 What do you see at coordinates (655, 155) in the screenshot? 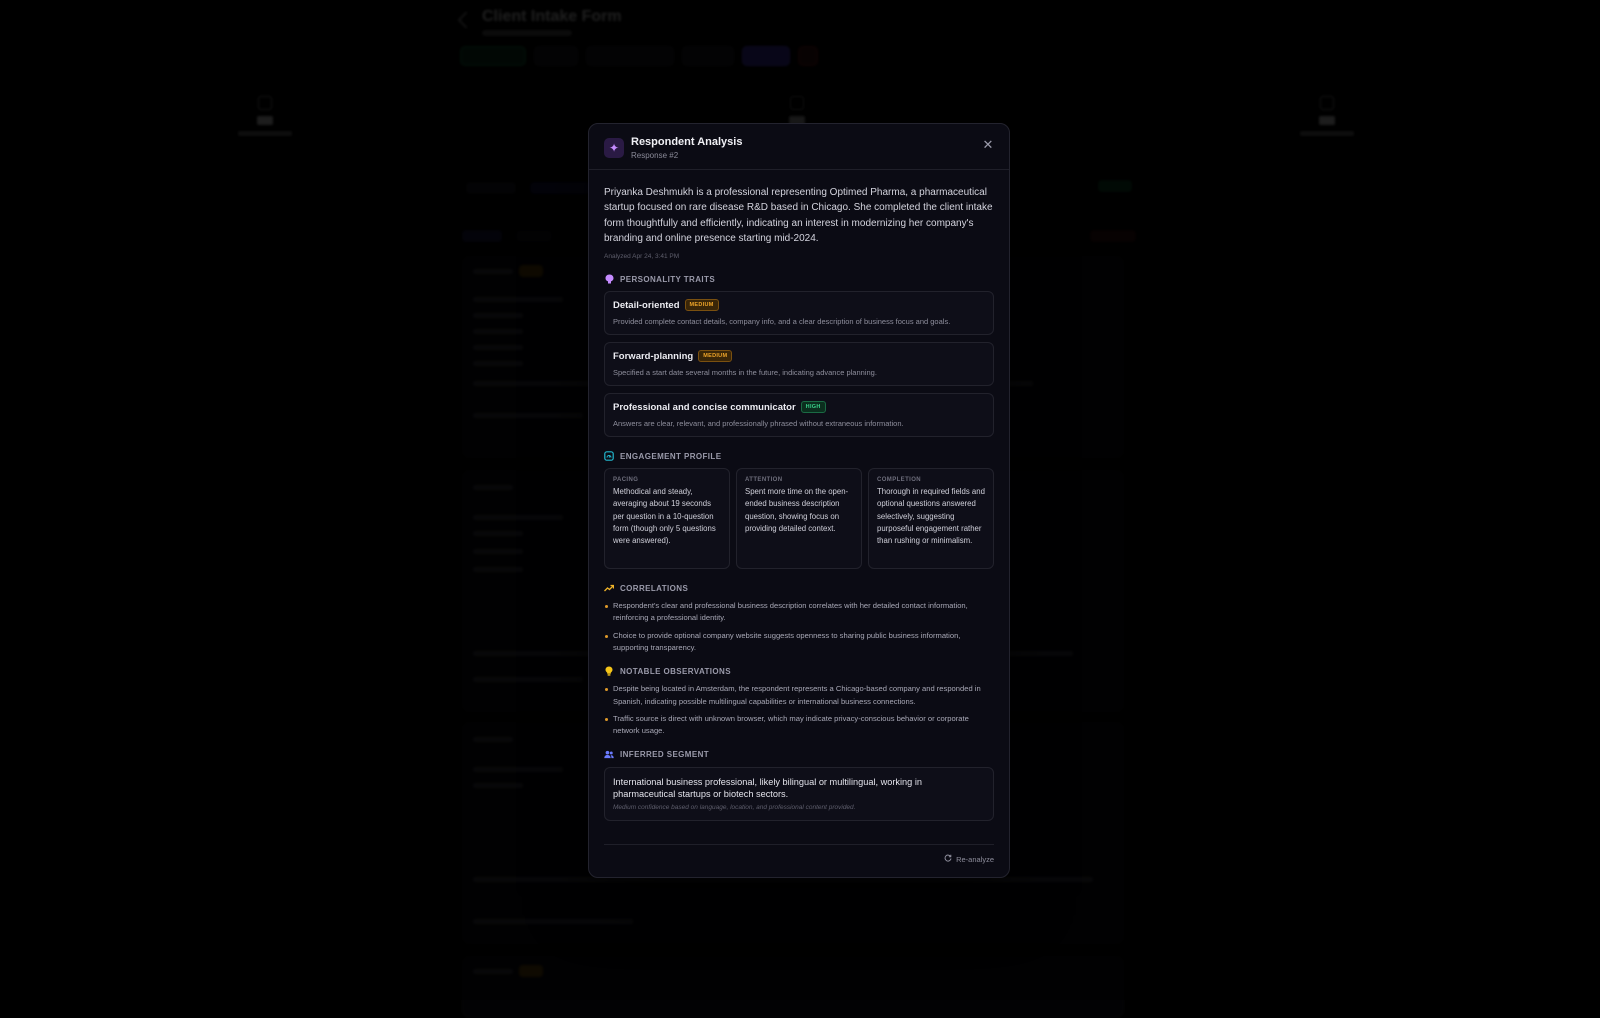
I see `dialog-subtitle: Response #2` at bounding box center [655, 155].